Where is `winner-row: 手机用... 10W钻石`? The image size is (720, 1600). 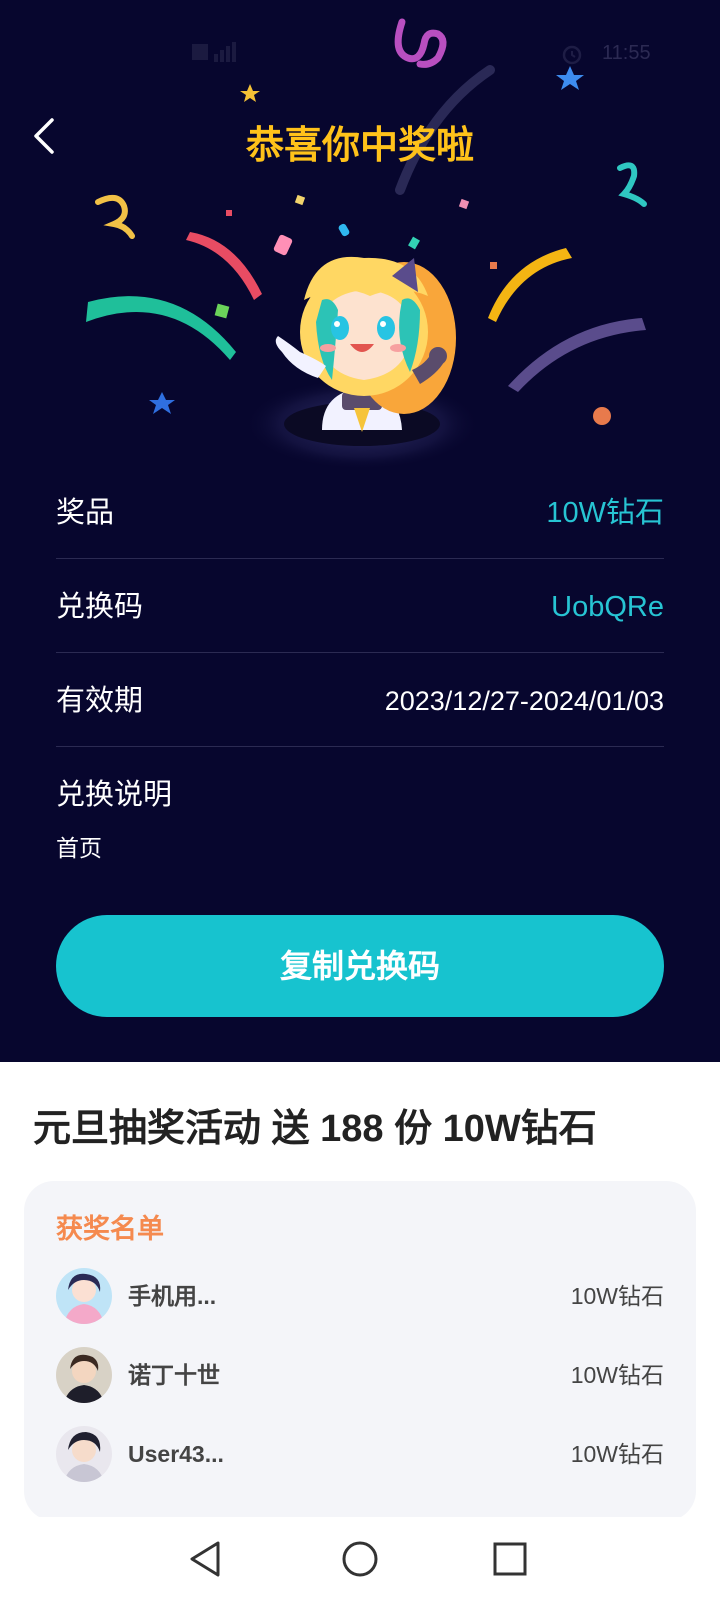
winner-row: 手机用... 10W钻石 is located at coordinates (360, 1298).